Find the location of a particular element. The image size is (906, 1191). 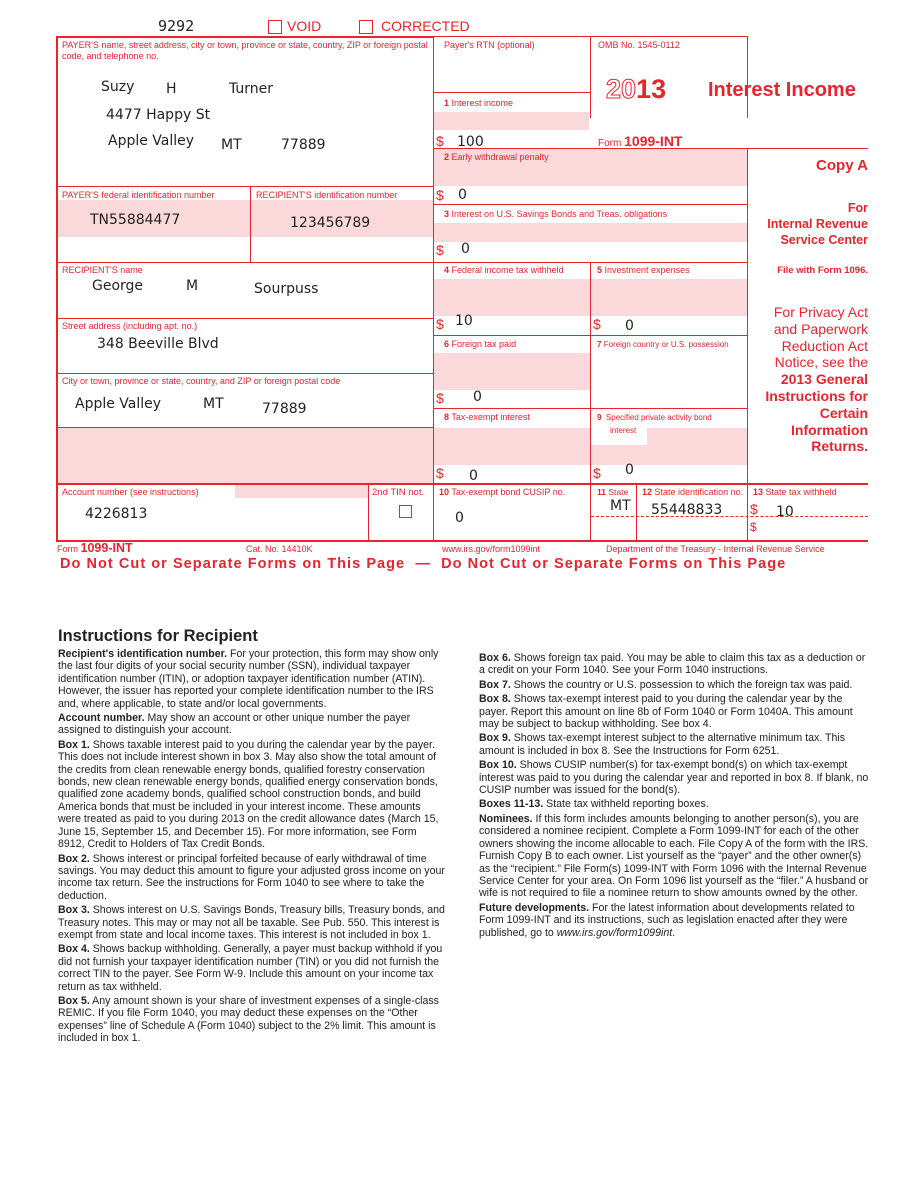

box8-value: 0 is located at coordinates (473, 476).